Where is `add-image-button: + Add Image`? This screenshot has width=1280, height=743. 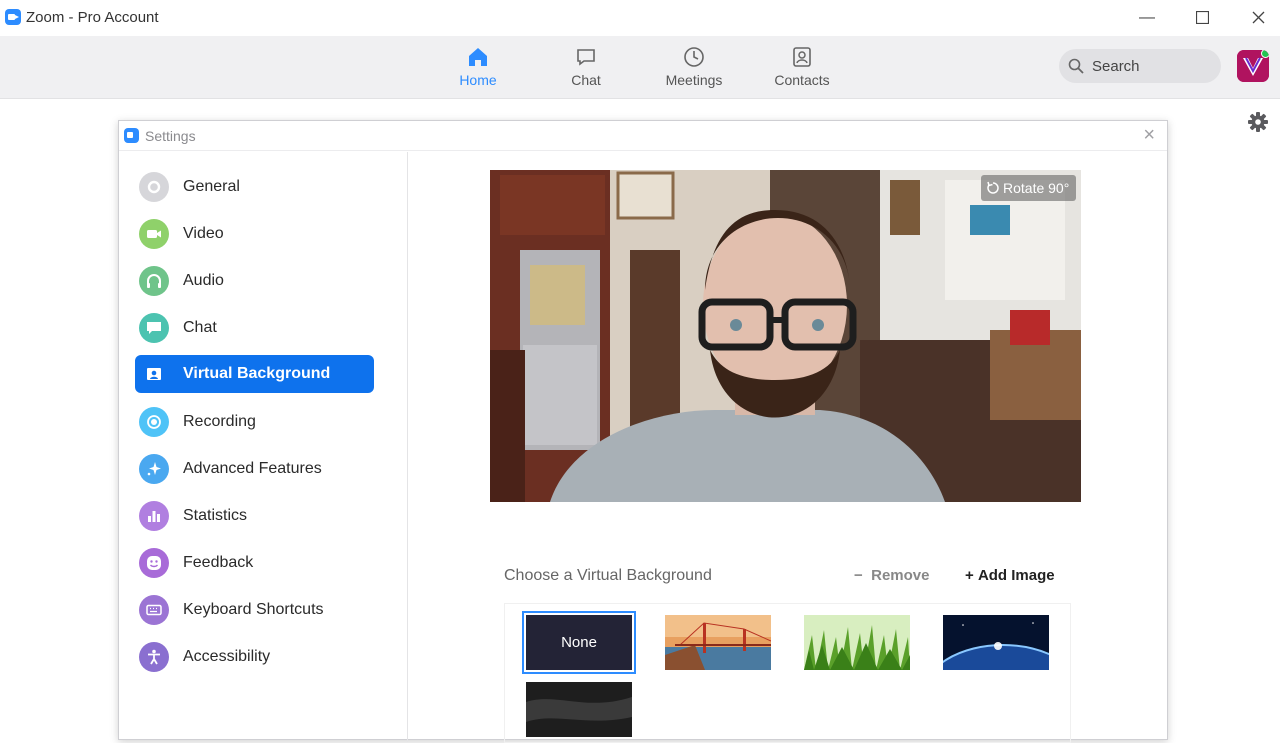 add-image-button: + Add Image is located at coordinates (1010, 575).